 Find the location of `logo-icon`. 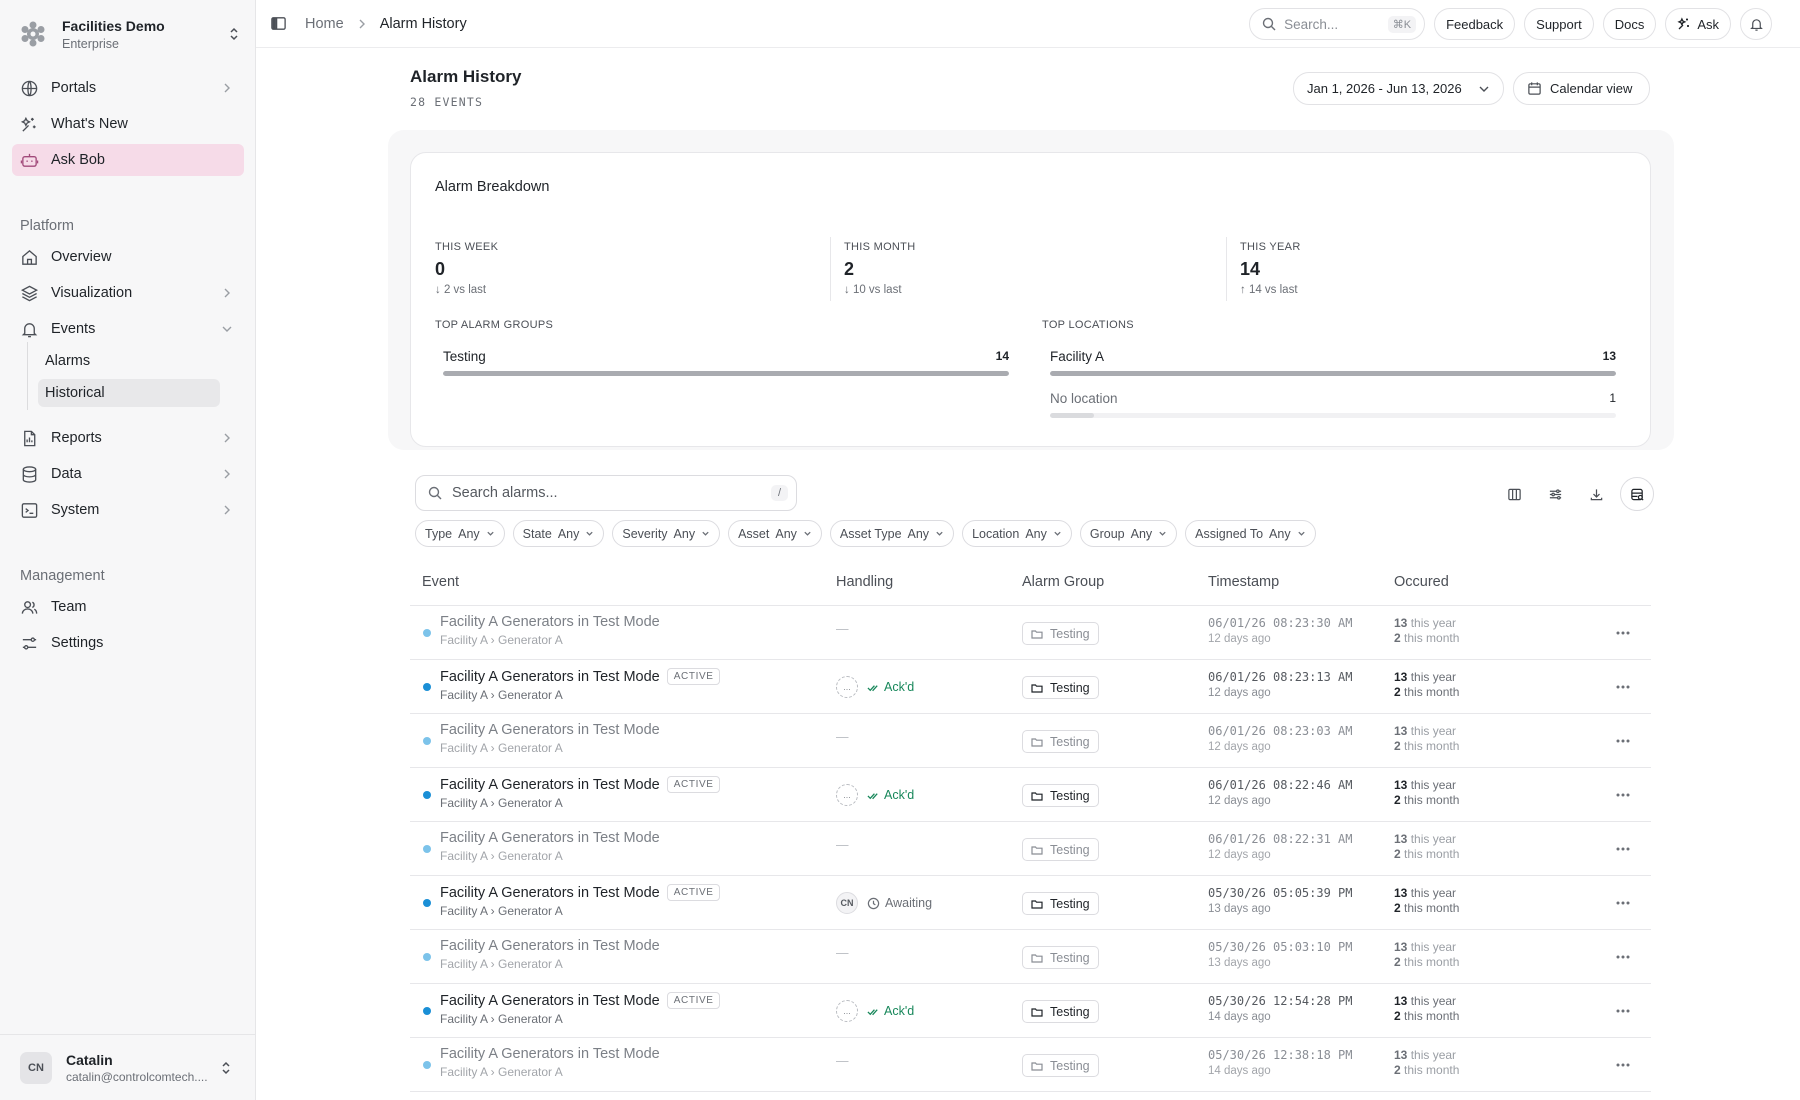

logo-icon is located at coordinates (33, 34).